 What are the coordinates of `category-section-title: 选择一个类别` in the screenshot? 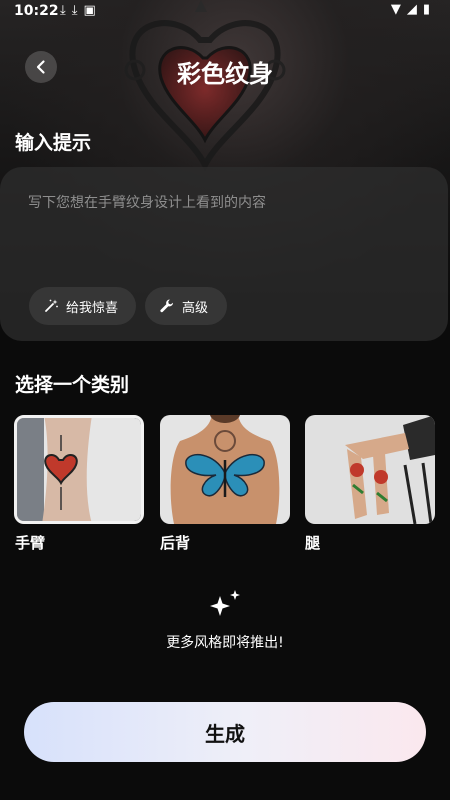 It's located at (72, 385).